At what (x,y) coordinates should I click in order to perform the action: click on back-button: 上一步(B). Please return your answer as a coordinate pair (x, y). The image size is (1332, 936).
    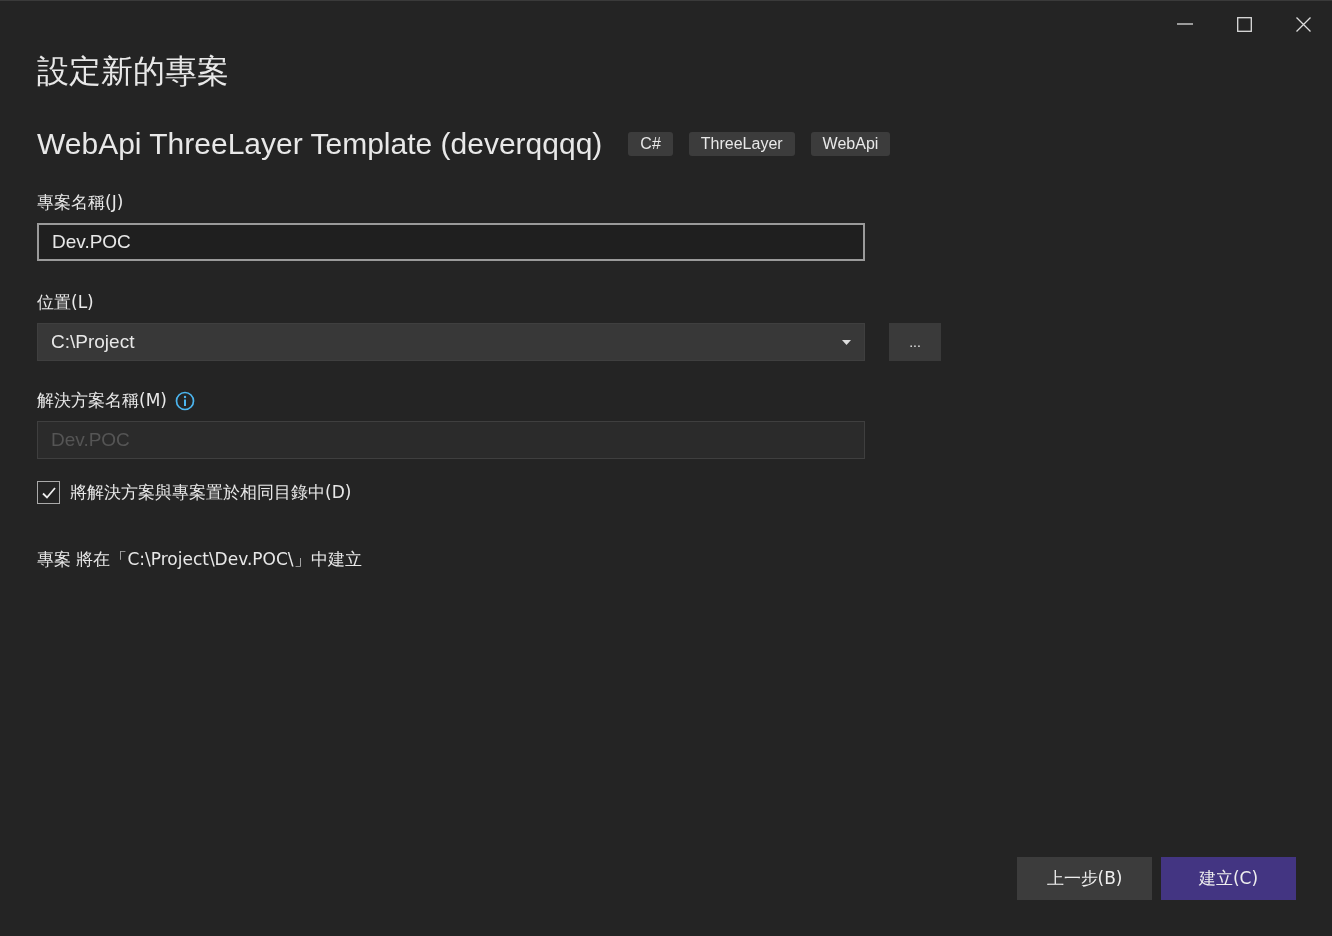
    Looking at the image, I should click on (1084, 878).